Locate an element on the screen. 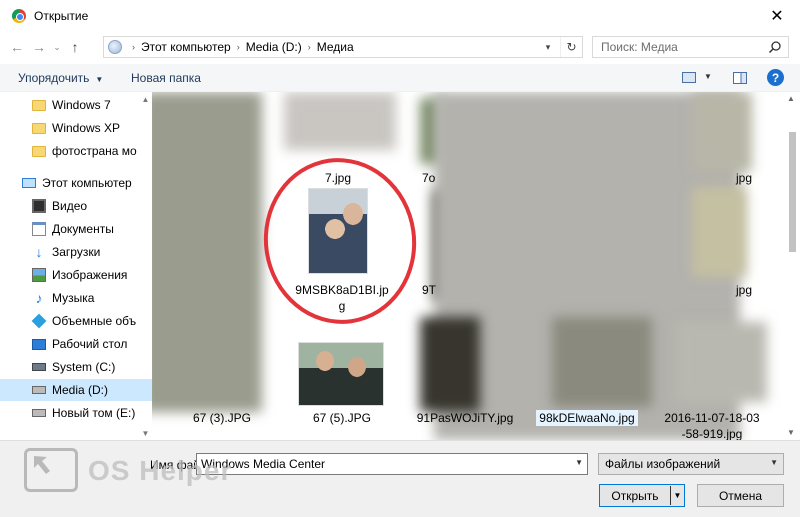 The width and height of the screenshot is (800, 517). sidebar-item-windows7: Windows 7 is located at coordinates (76, 105).